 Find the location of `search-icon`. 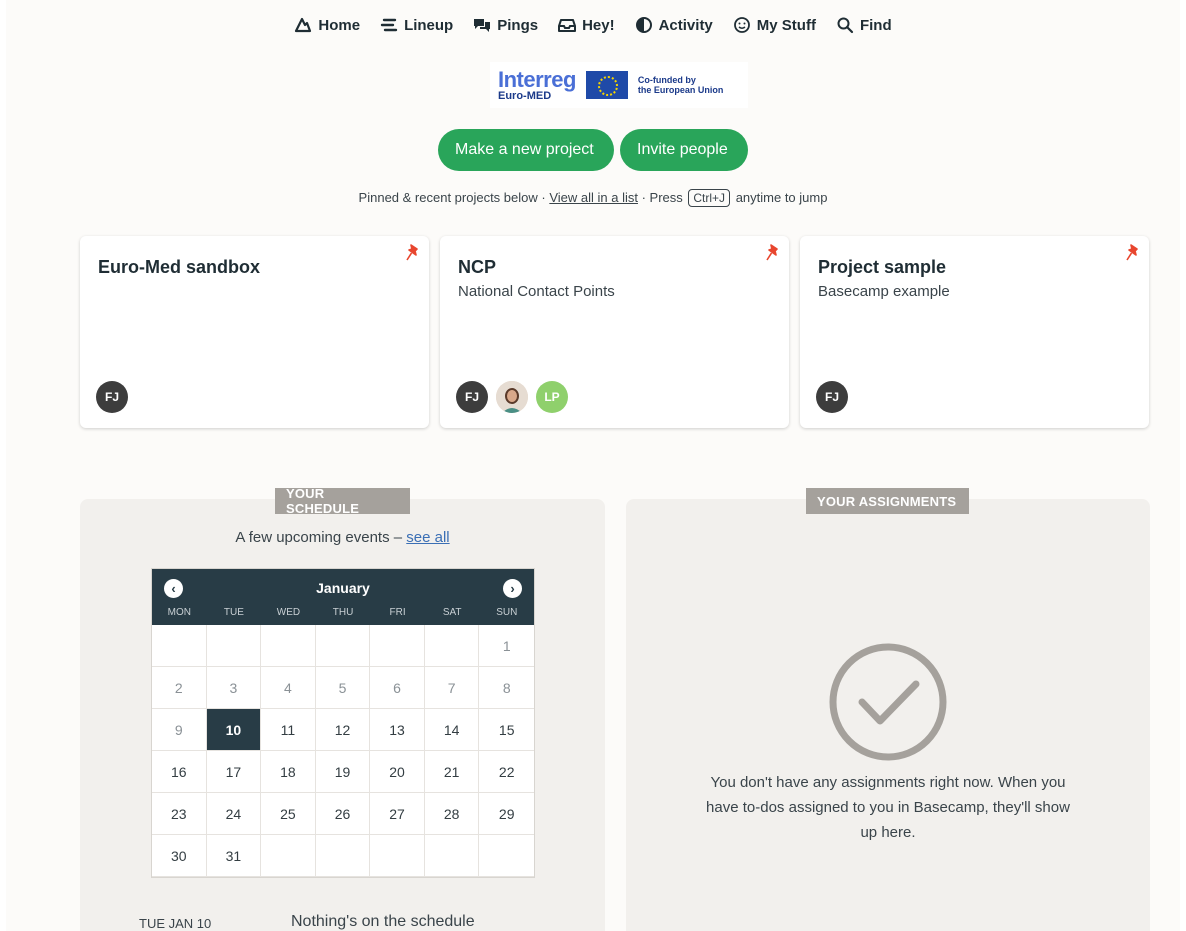

search-icon is located at coordinates (845, 25).